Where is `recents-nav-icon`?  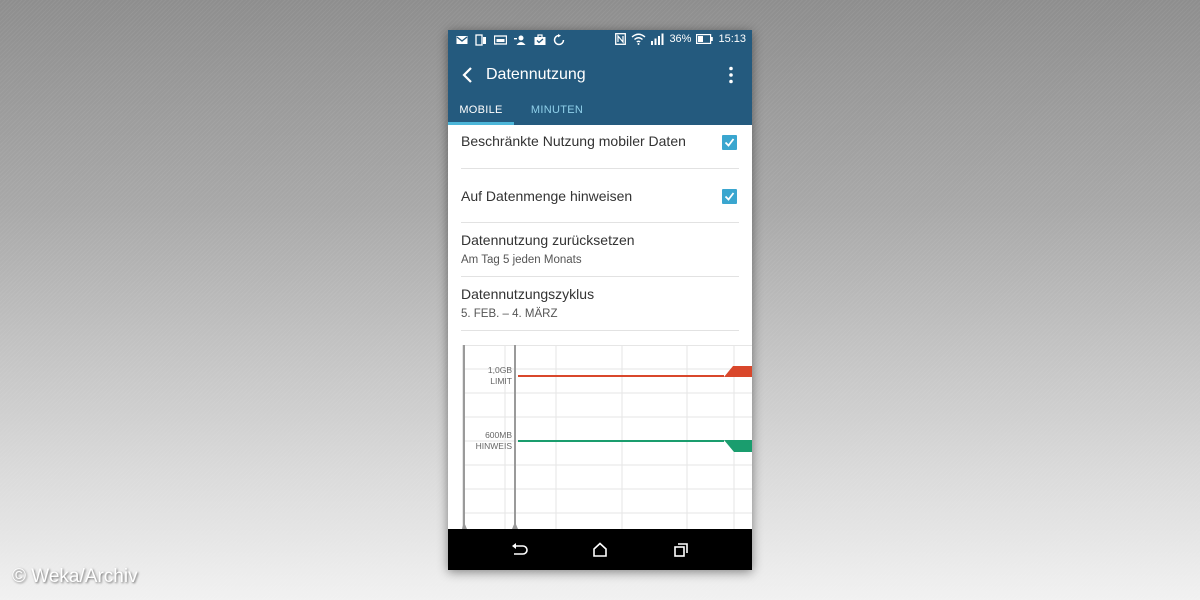
recents-nav-icon is located at coordinates (681, 550).